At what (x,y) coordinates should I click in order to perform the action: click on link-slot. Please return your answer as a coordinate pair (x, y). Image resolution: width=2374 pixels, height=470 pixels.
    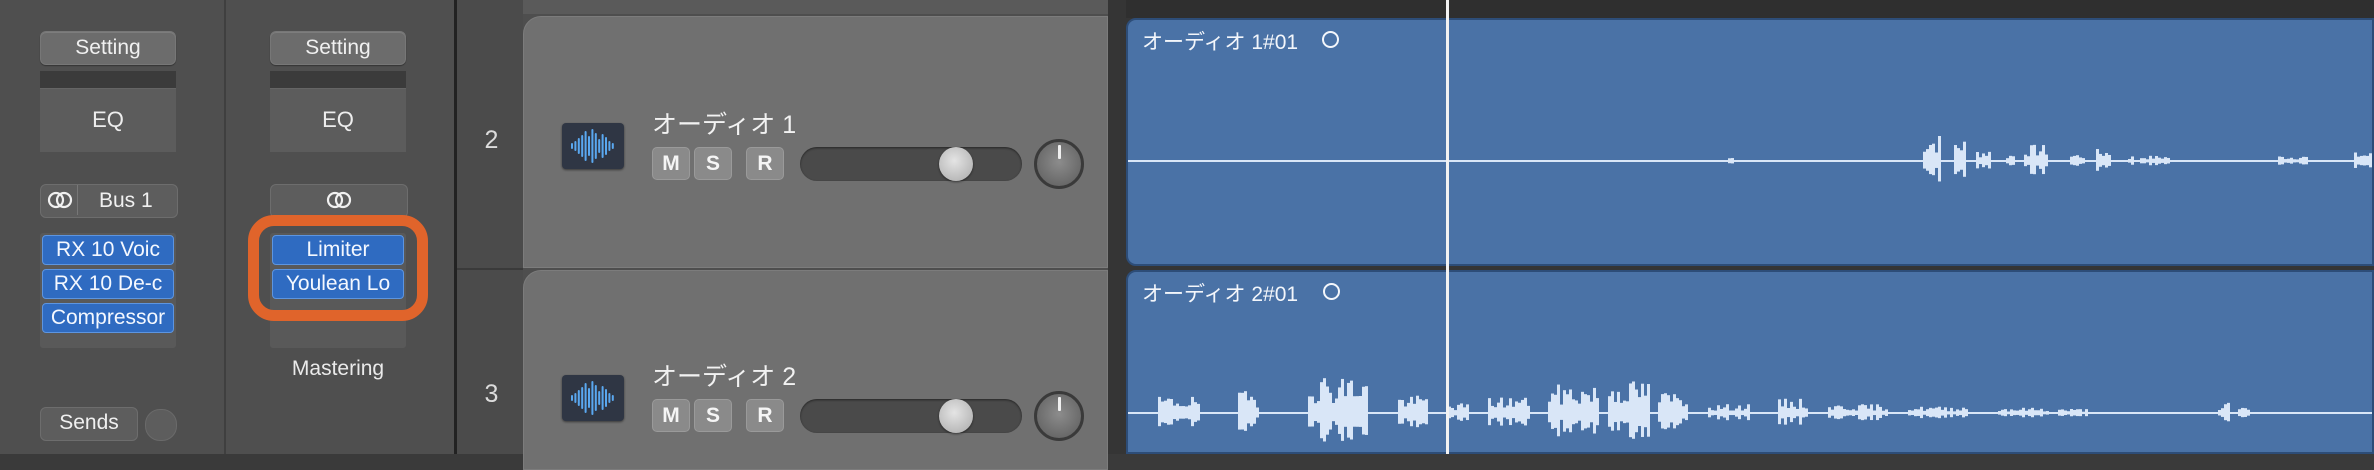
    Looking at the image, I should click on (339, 201).